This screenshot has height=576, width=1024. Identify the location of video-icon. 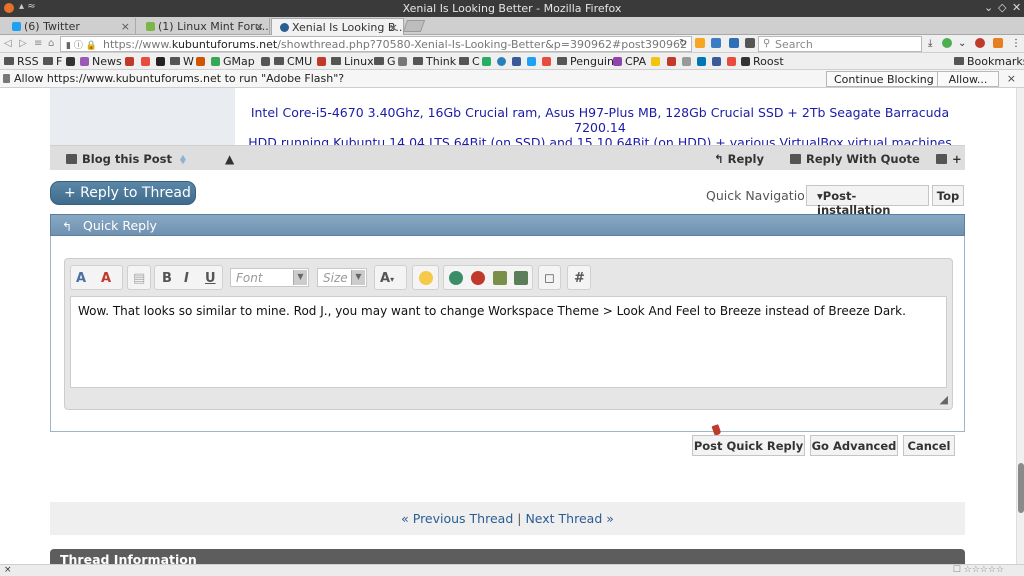
(521, 278).